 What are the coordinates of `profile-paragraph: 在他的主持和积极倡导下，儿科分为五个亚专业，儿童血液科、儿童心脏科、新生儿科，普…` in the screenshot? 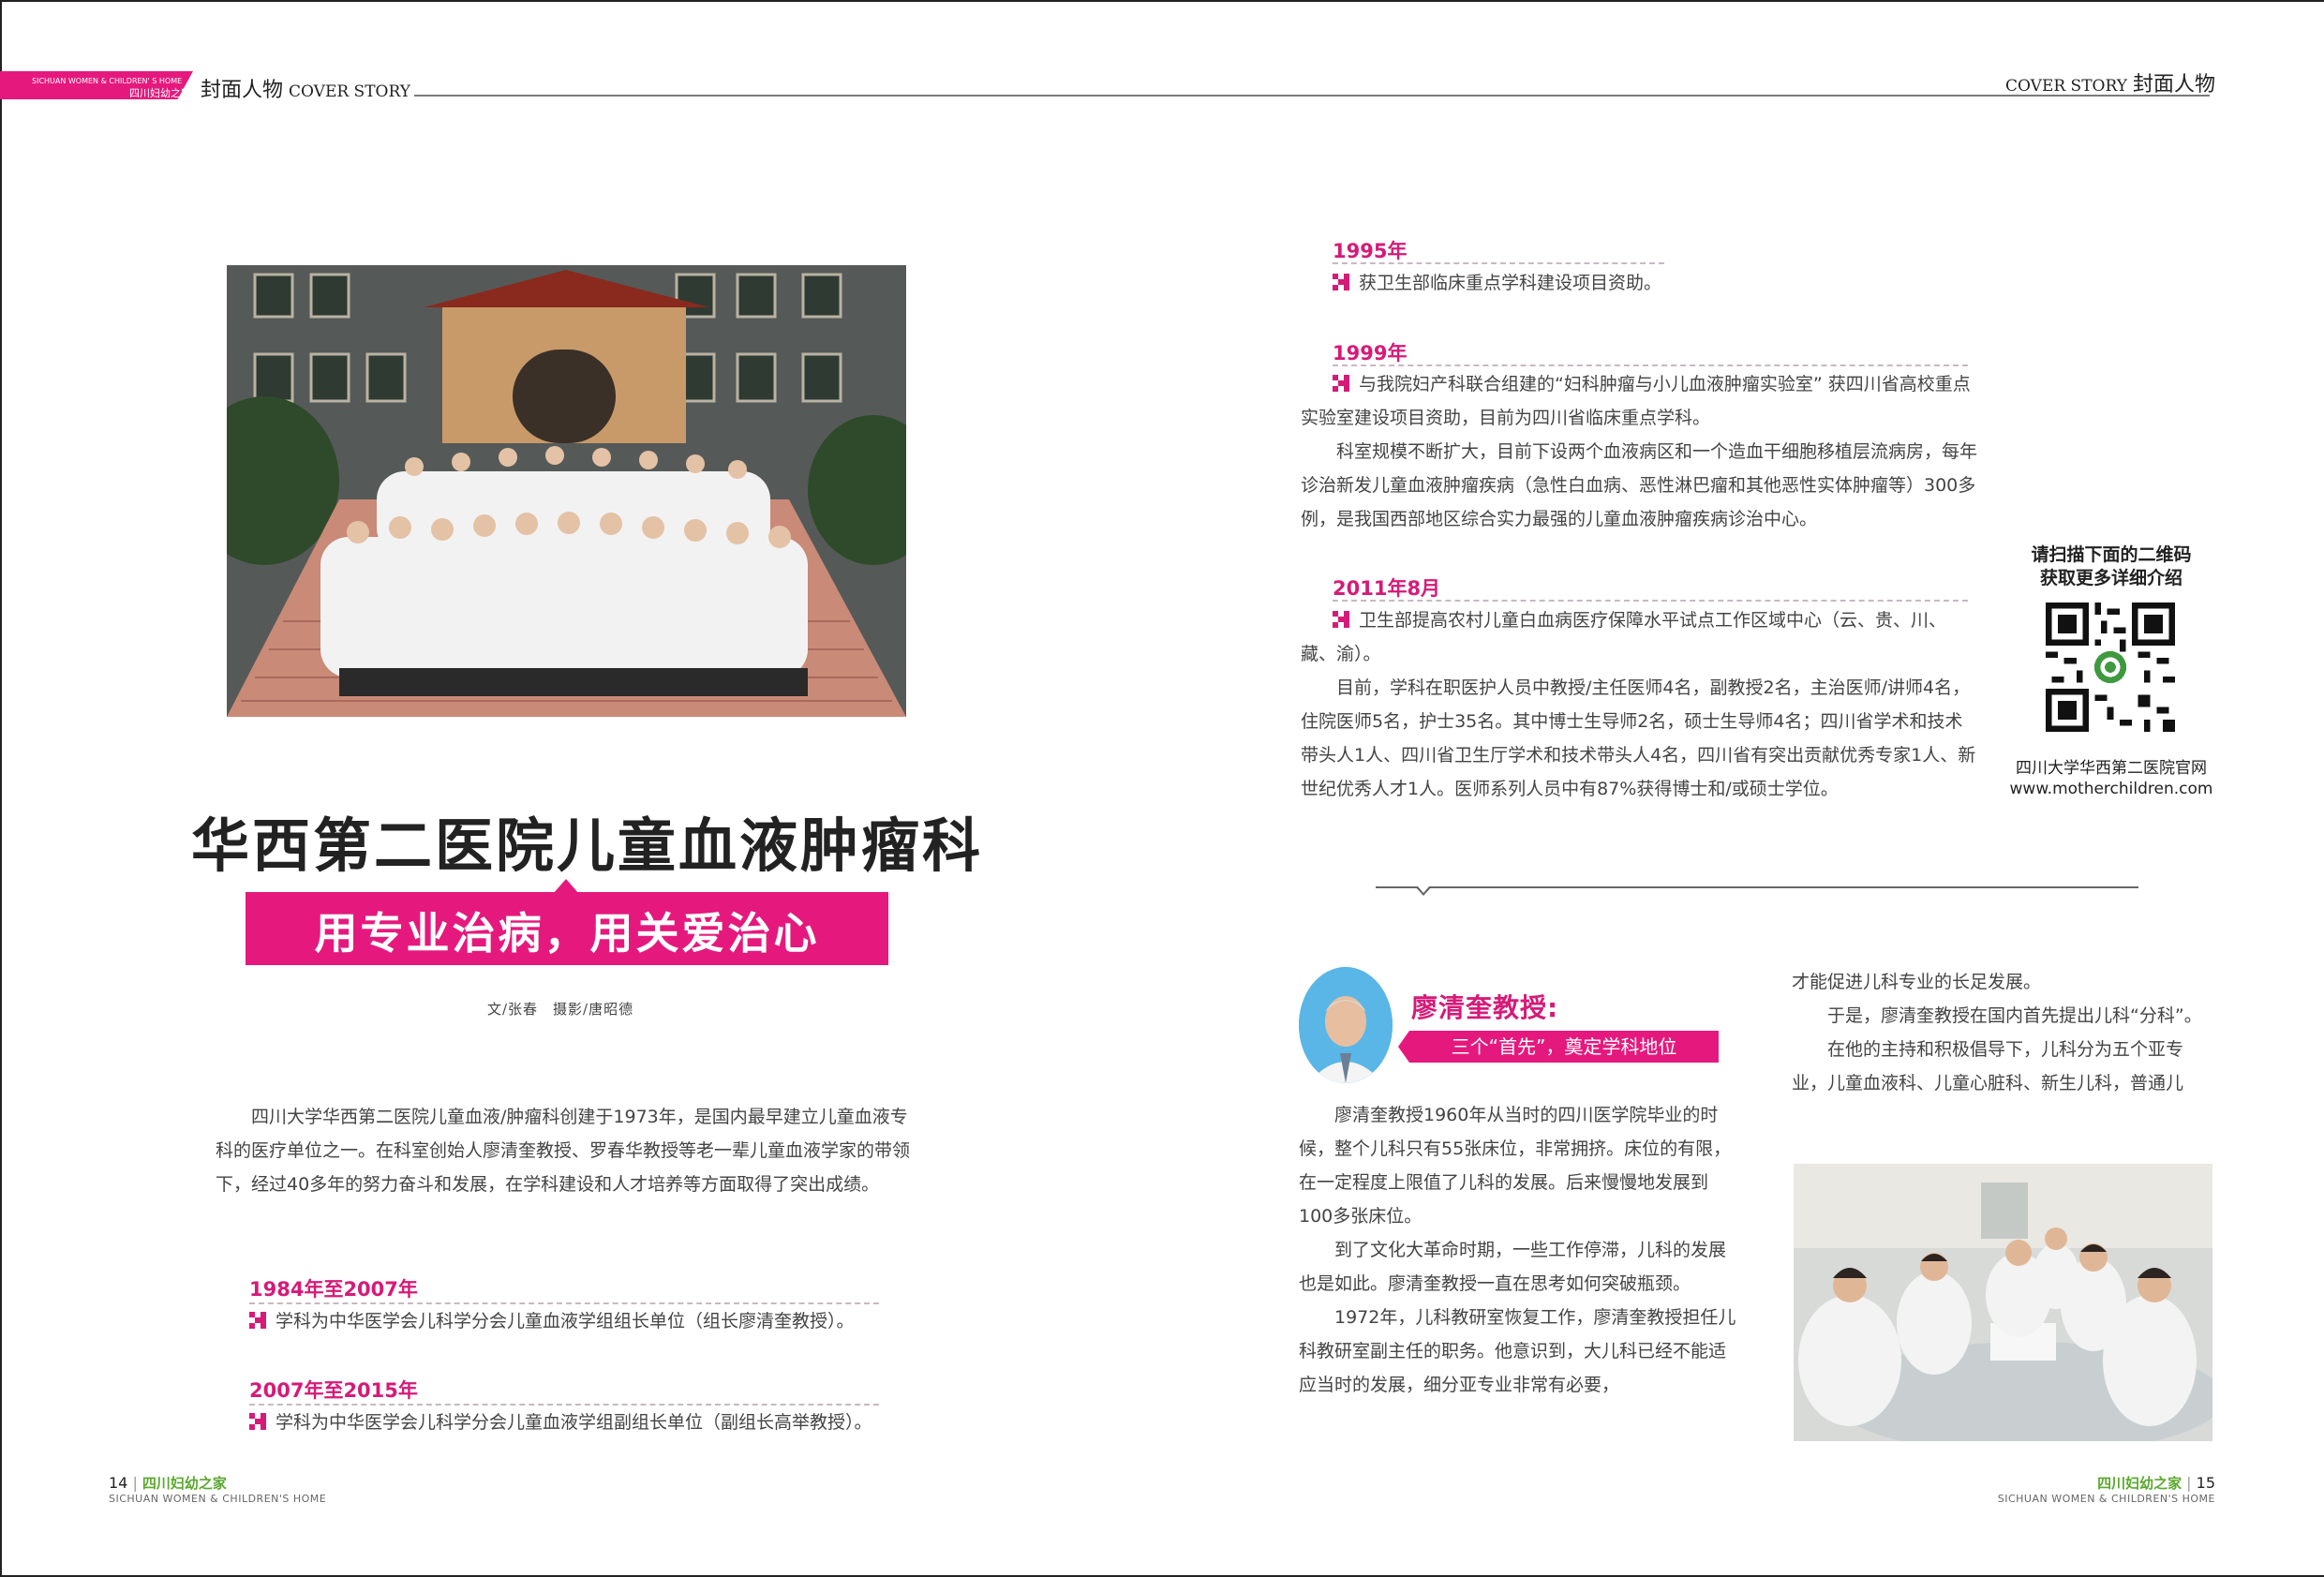 It's located at (1988, 1066).